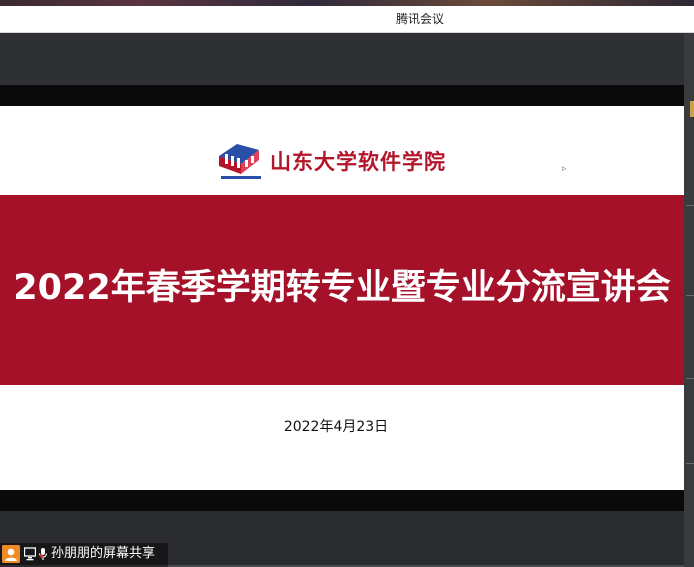  Describe the element at coordinates (43, 554) in the screenshot. I see `microphone-icon` at that location.